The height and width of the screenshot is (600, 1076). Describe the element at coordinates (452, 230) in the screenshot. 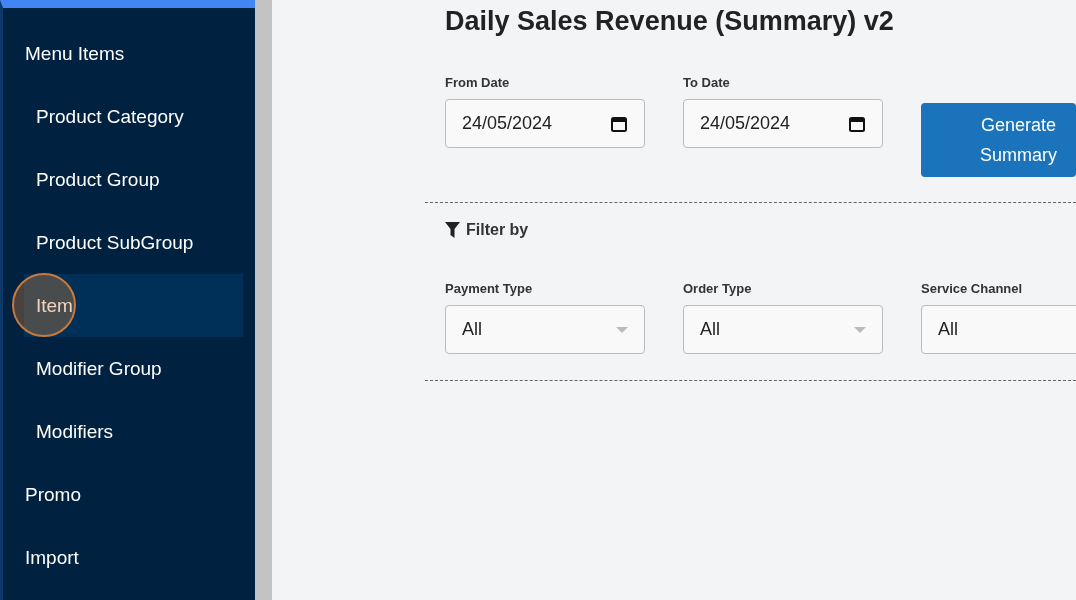

I see `filter-icon` at that location.